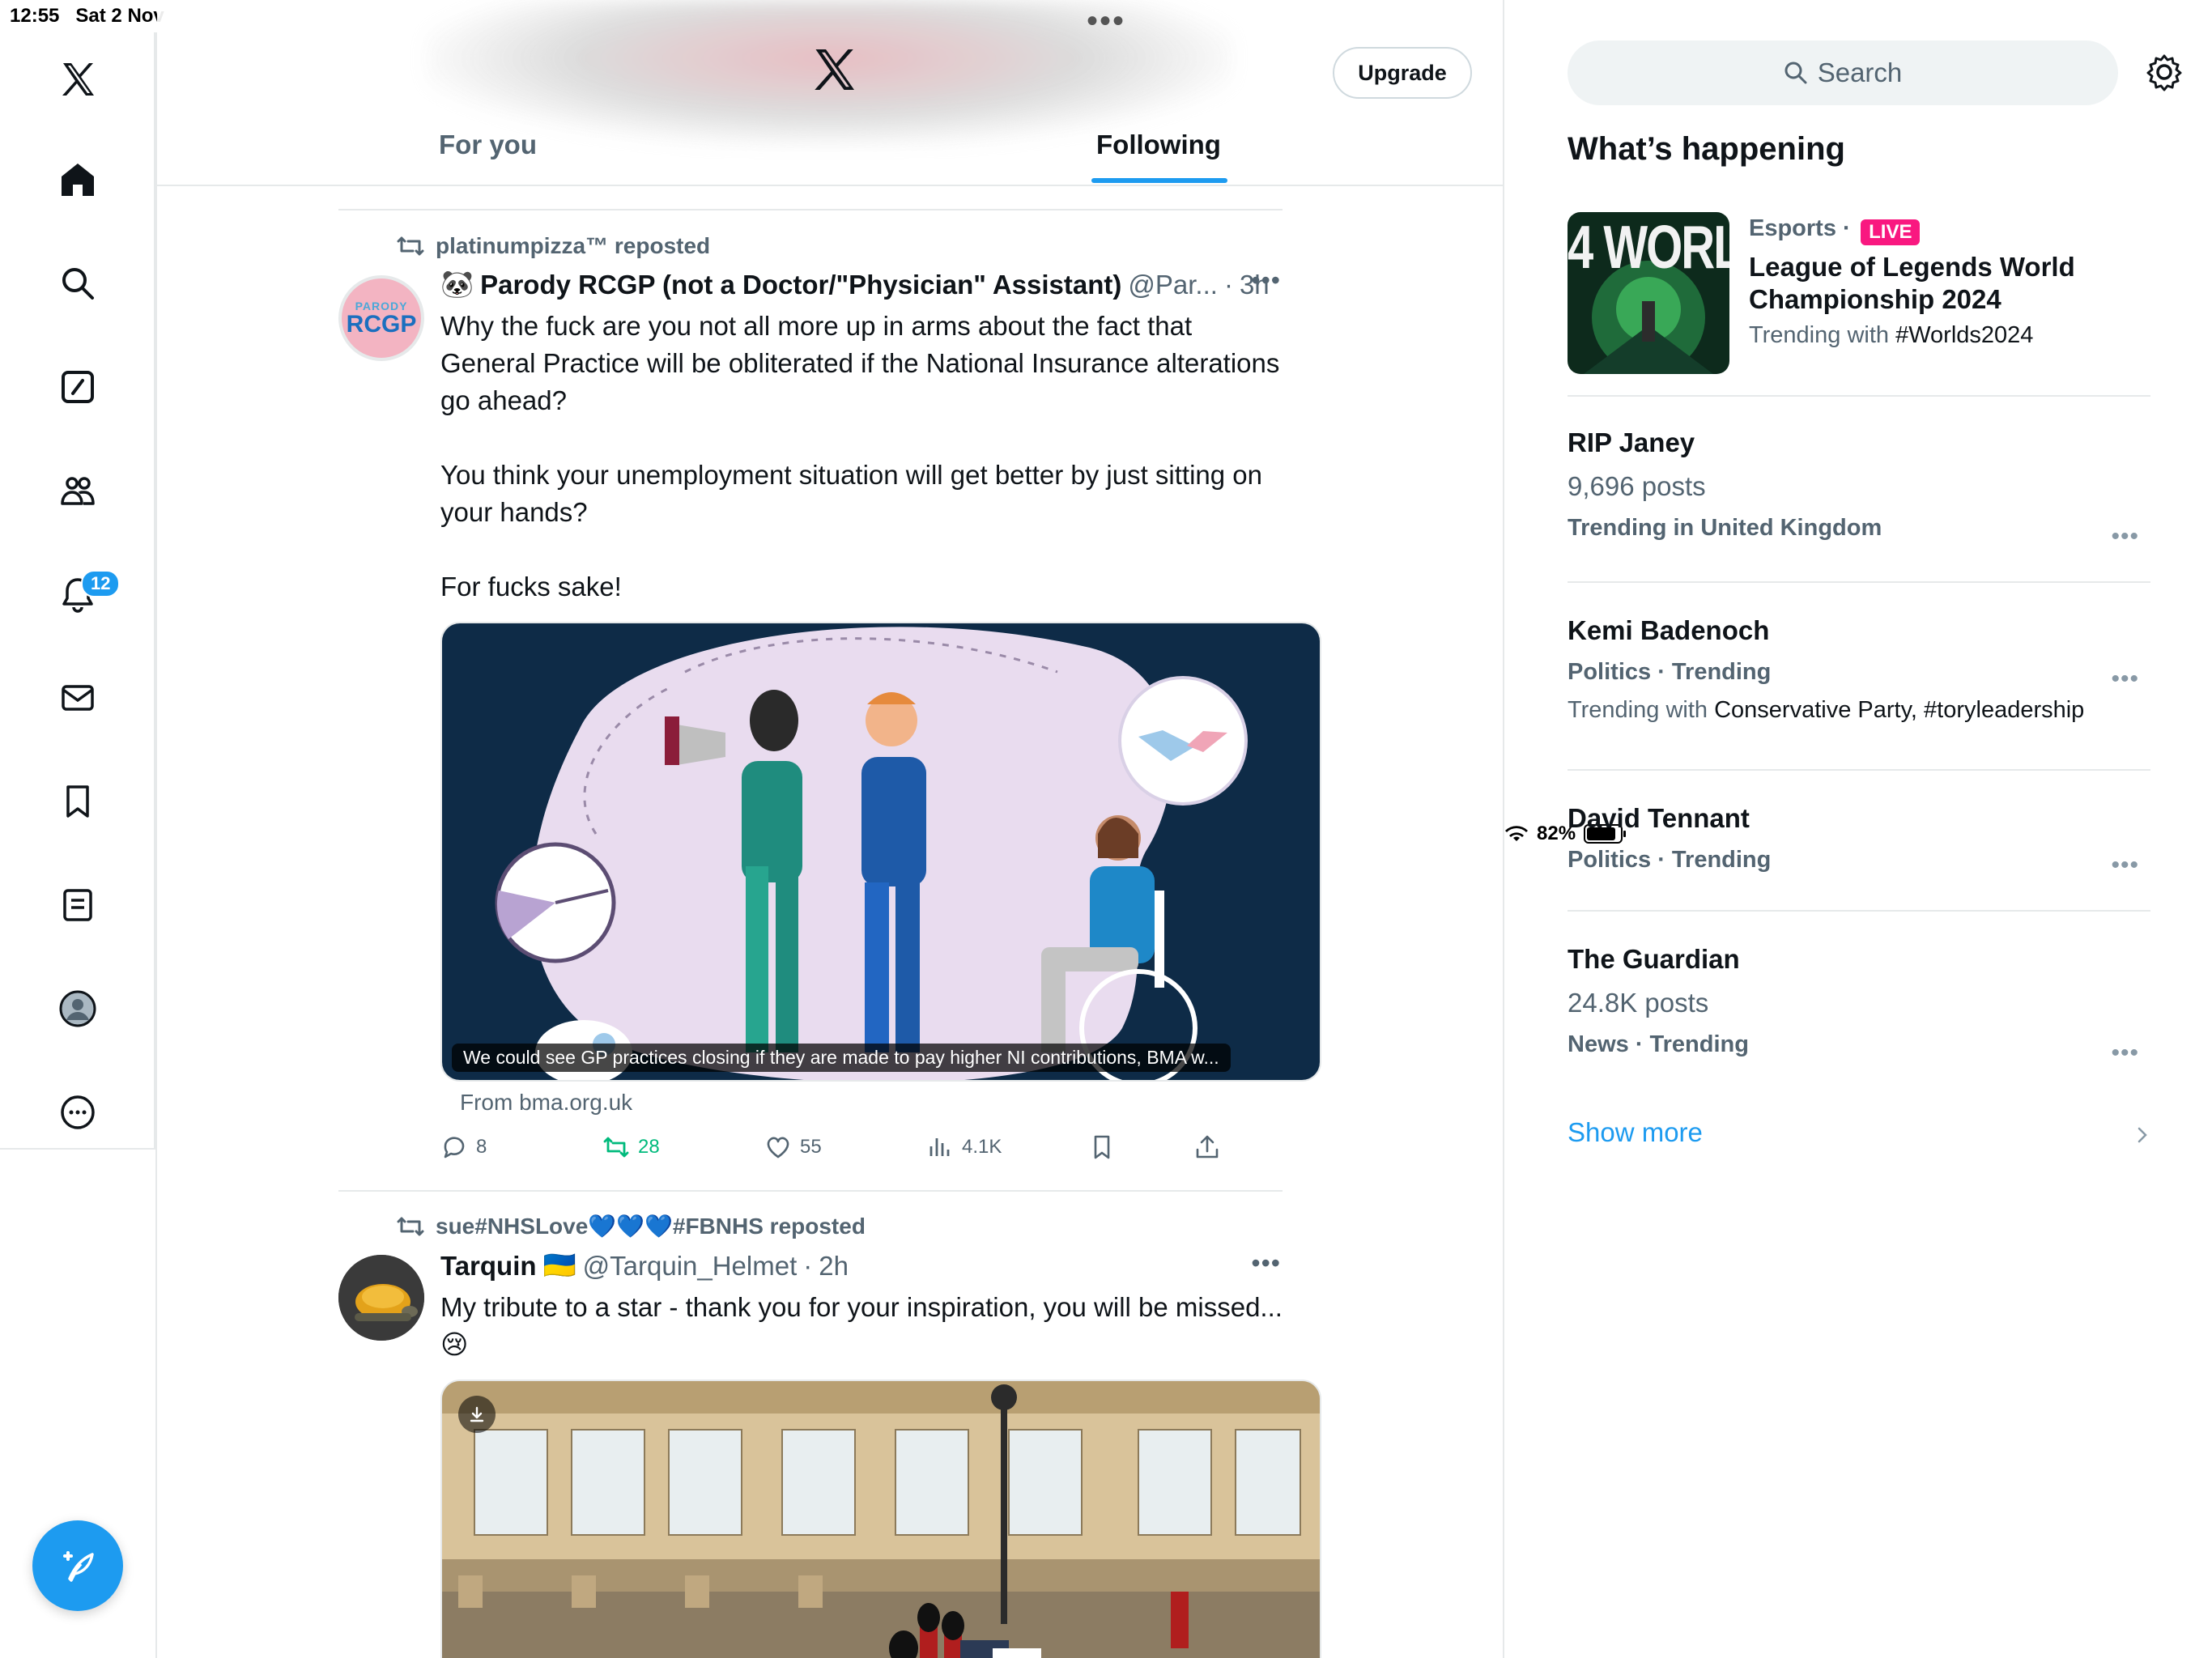 The image size is (2212, 1658). I want to click on author-avatar, so click(381, 1298).